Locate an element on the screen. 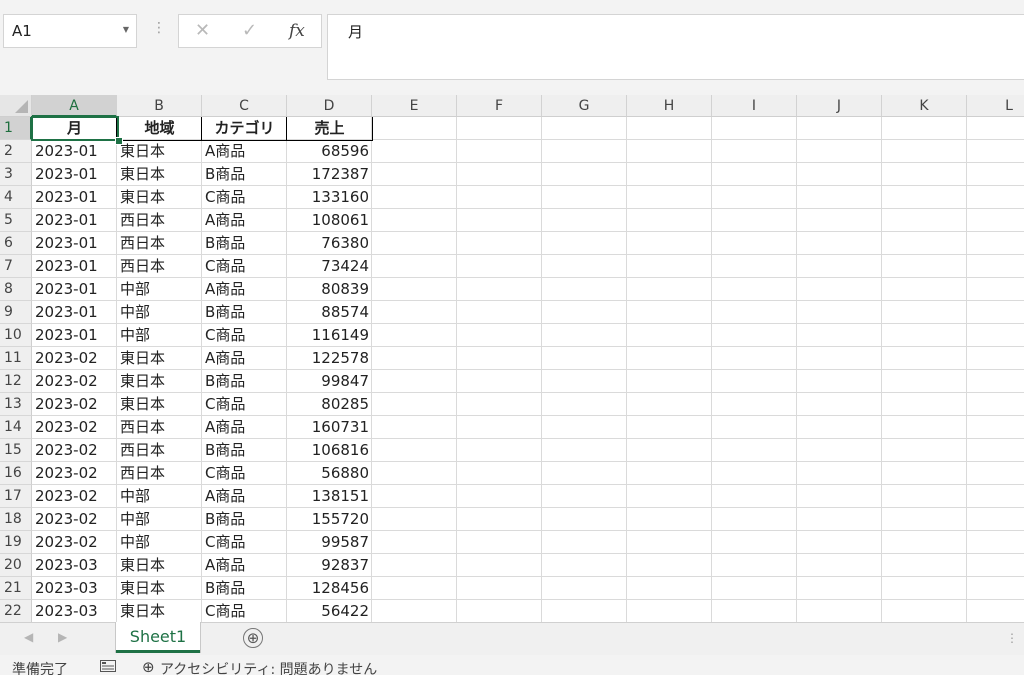 The width and height of the screenshot is (1024, 675). row-header-21: 21 is located at coordinates (16, 588).